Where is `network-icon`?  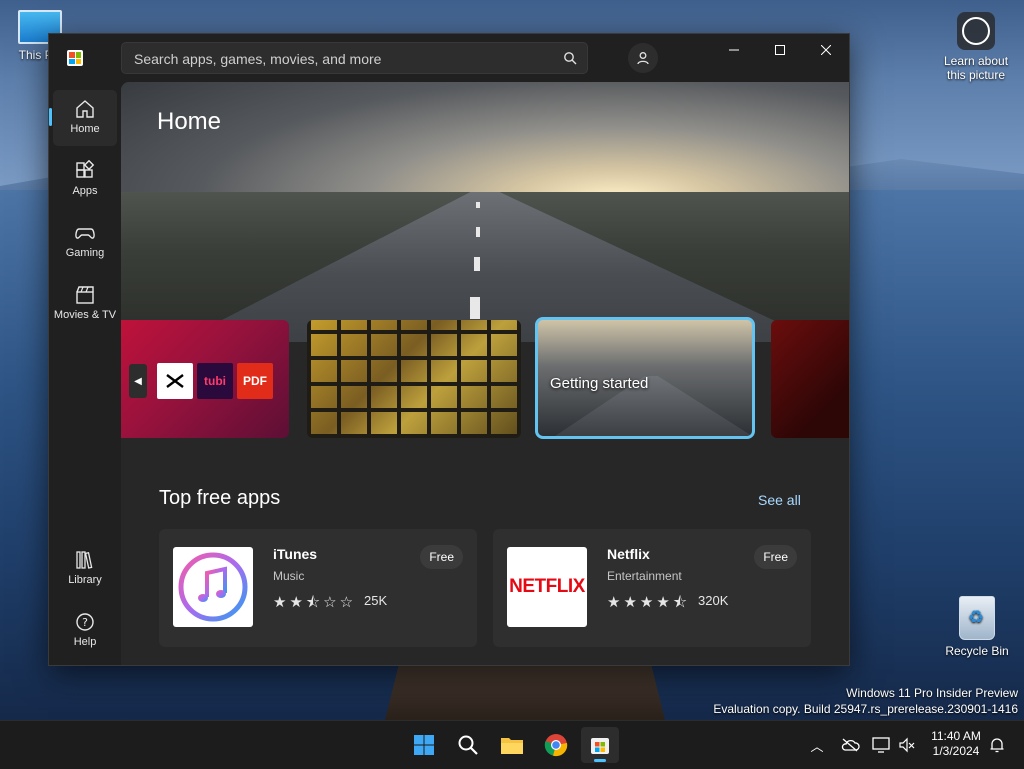
network-icon is located at coordinates (881, 745).